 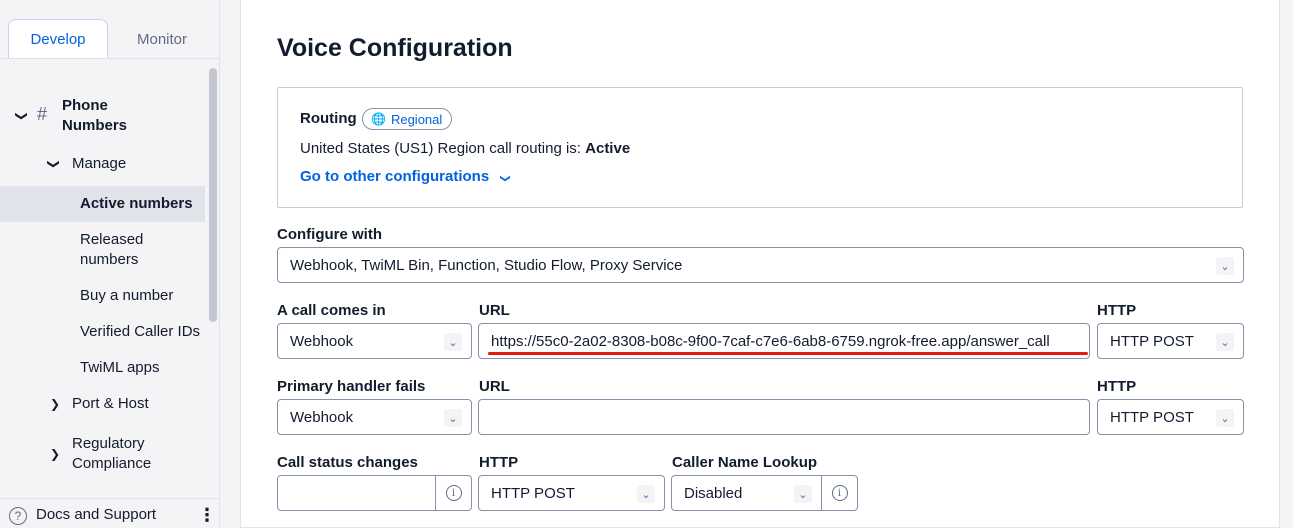 I want to click on configure-with-label: Configure with, so click(x=329, y=234).